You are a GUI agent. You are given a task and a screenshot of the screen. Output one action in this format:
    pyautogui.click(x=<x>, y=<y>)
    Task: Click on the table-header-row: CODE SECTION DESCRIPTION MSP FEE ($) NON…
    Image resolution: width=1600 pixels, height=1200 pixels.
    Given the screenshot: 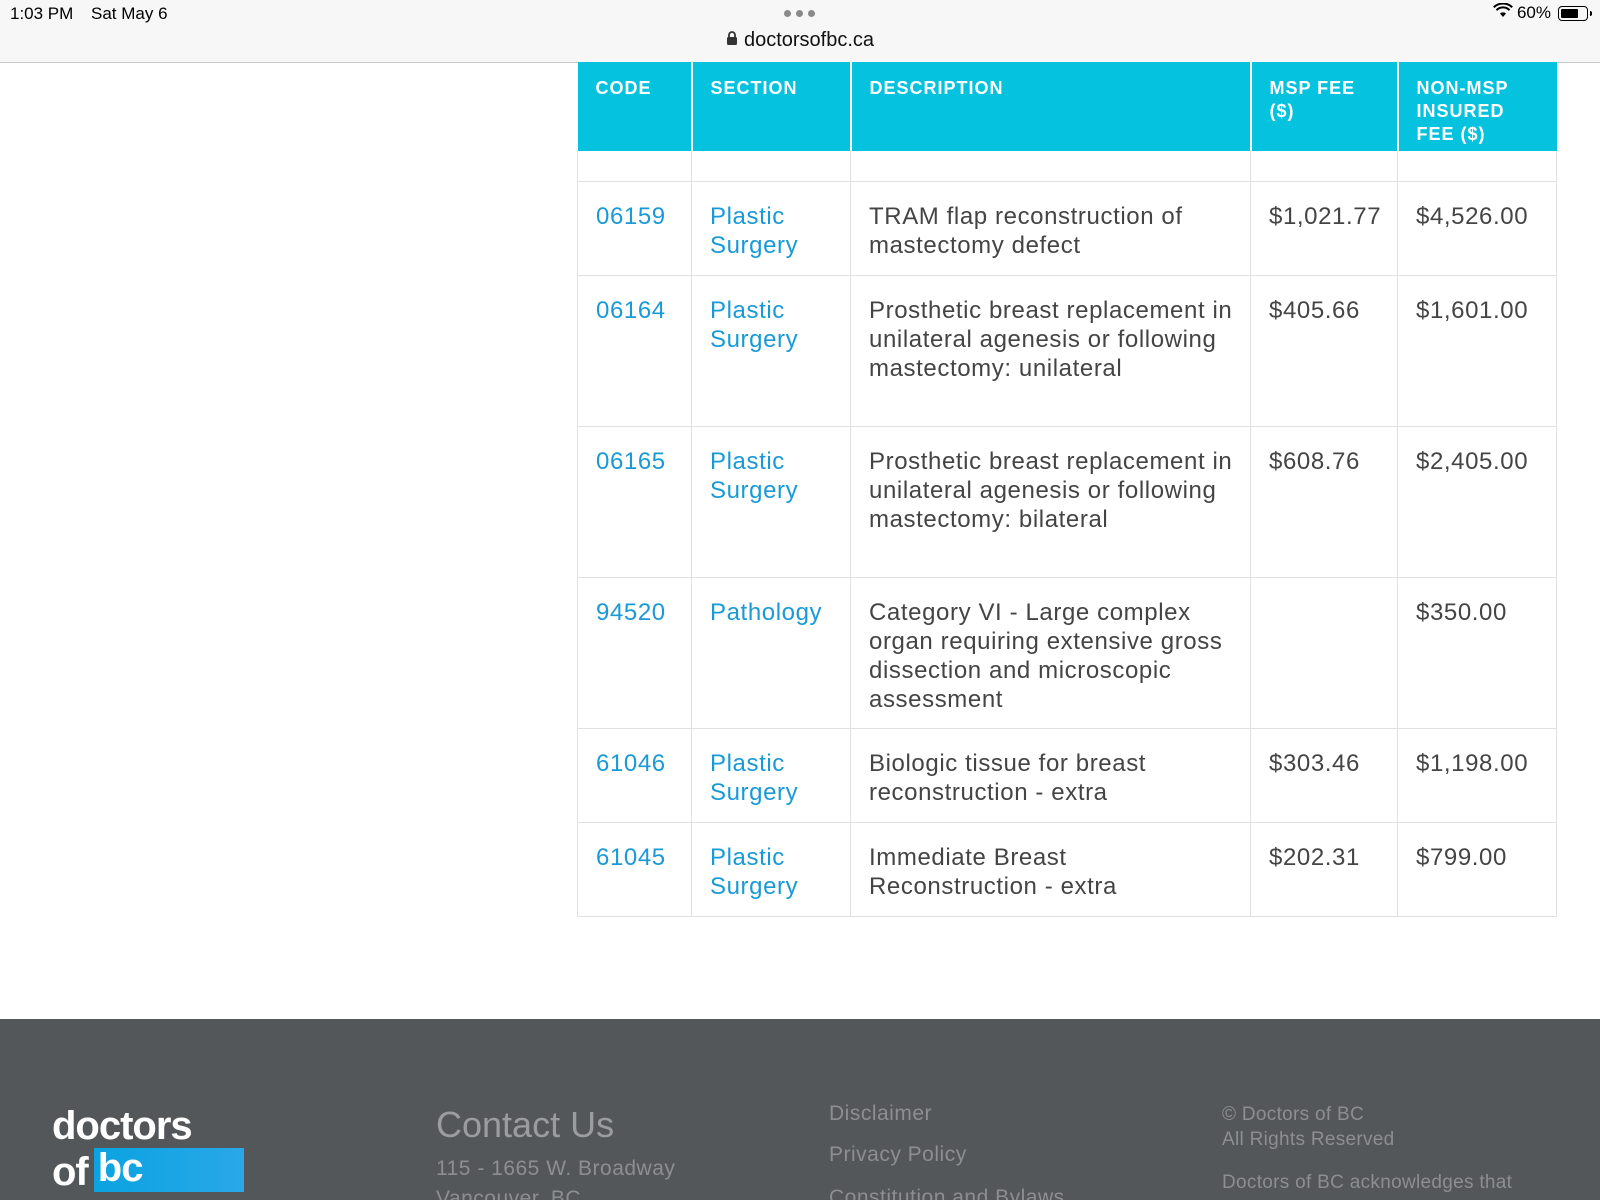 What is the action you would take?
    pyautogui.click(x=1067, y=106)
    